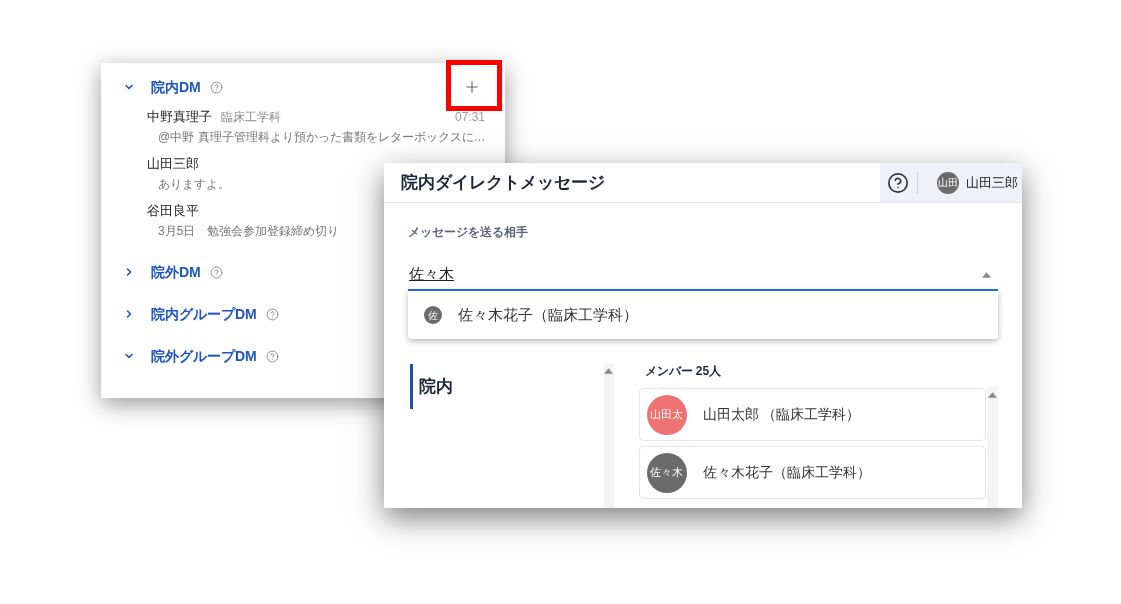 The height and width of the screenshot is (604, 1121). Describe the element at coordinates (173, 211) in the screenshot. I see `contact-name: 谷田良平` at that location.